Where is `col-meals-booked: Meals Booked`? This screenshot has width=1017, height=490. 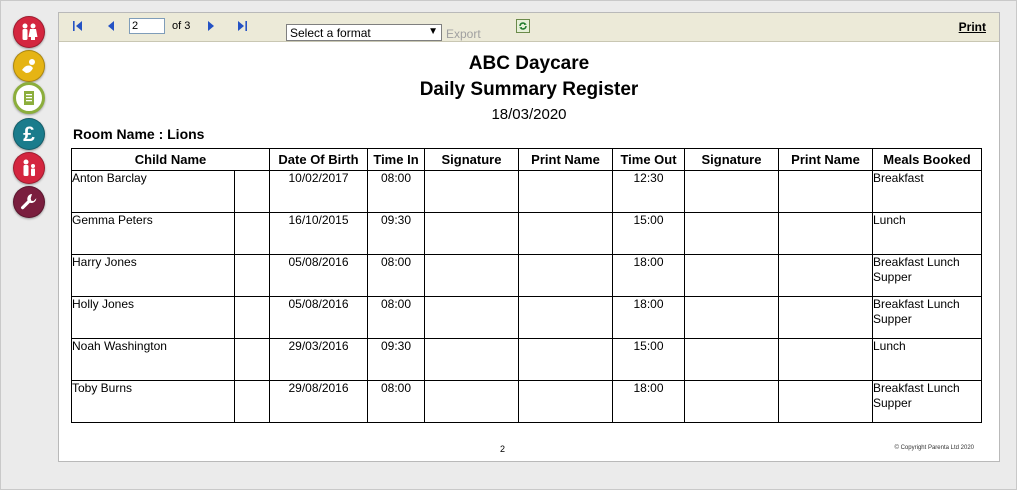 col-meals-booked: Meals Booked is located at coordinates (927, 159).